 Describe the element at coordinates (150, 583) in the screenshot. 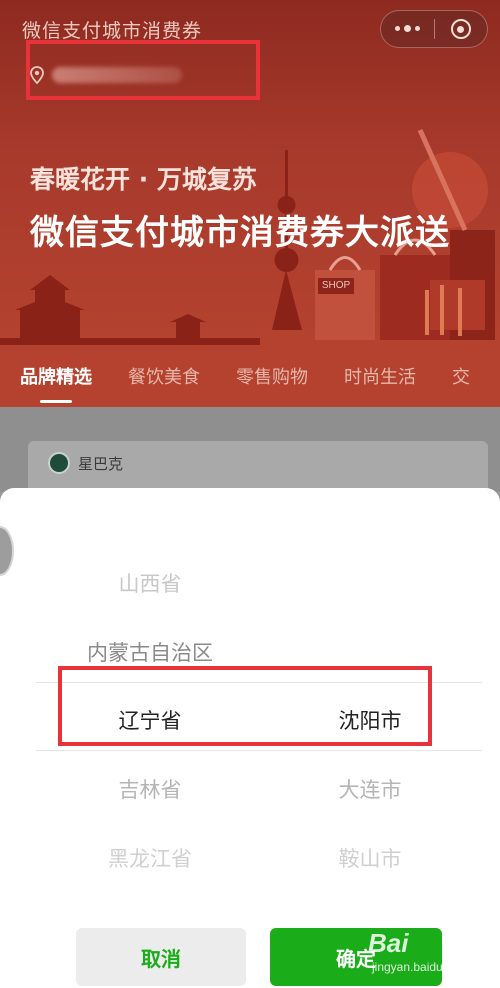

I see `picker-province-option: 山西省` at that location.